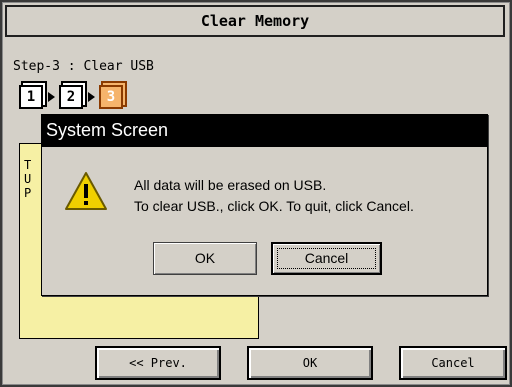 The height and width of the screenshot is (387, 512). I want to click on dialog-cancel-button: Cancel, so click(326, 258).